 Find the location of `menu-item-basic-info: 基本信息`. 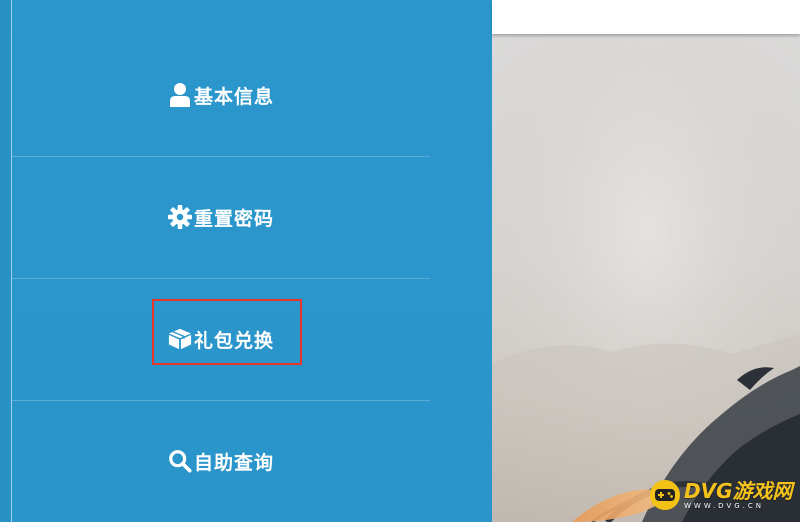

menu-item-basic-info: 基本信息 is located at coordinates (221, 95).